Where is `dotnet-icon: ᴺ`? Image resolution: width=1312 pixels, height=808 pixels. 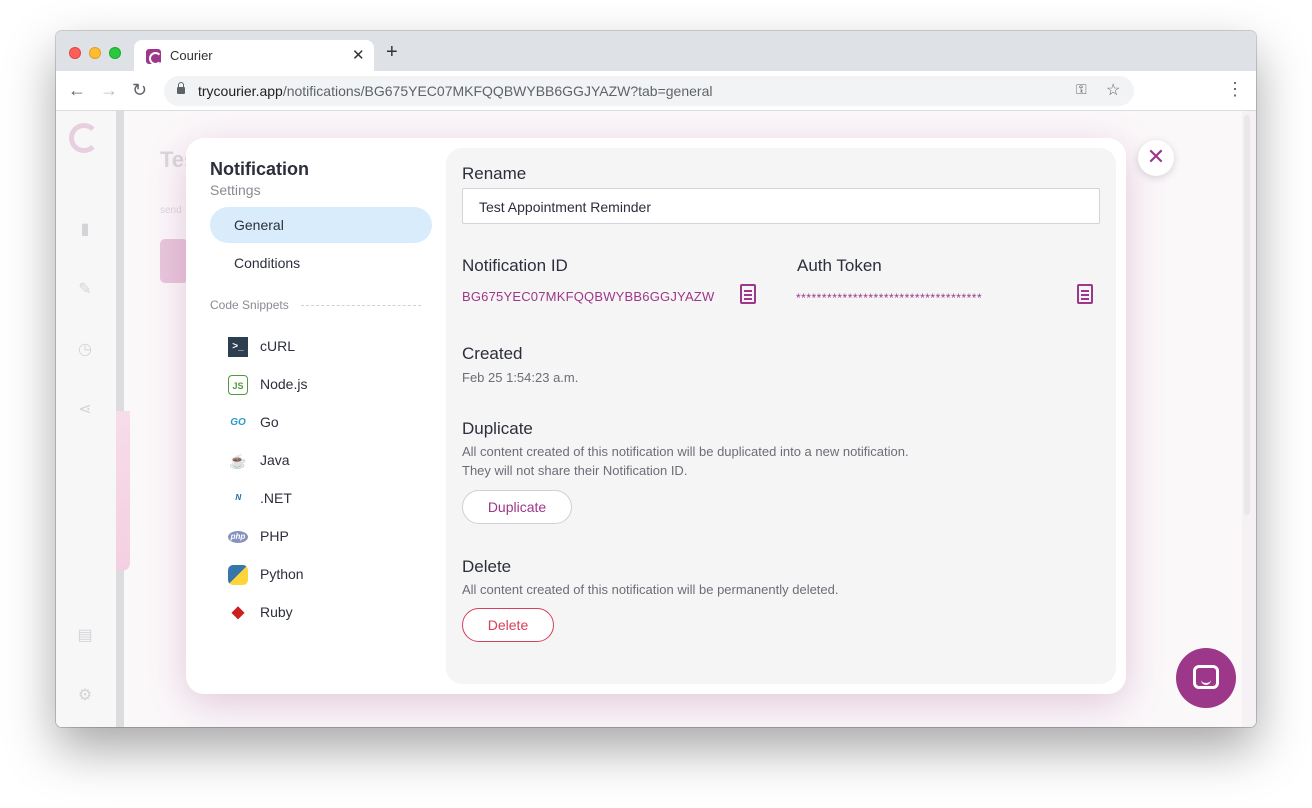 dotnet-icon: ᴺ is located at coordinates (238, 499).